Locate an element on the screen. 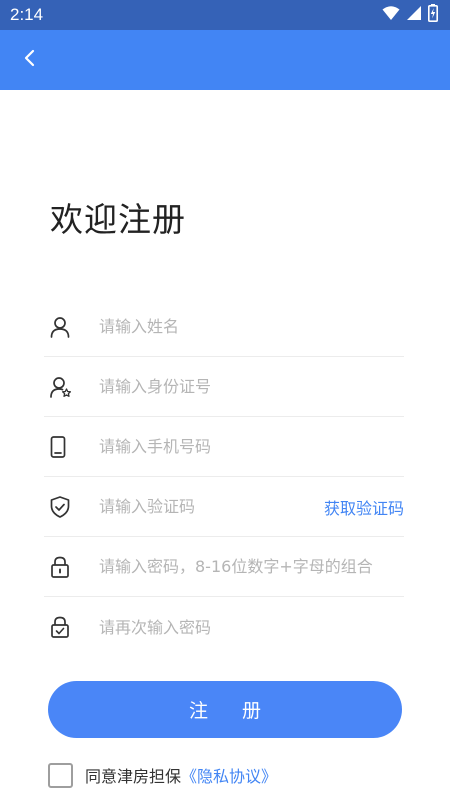 The height and width of the screenshot is (800, 450). app-bar is located at coordinates (225, 60).